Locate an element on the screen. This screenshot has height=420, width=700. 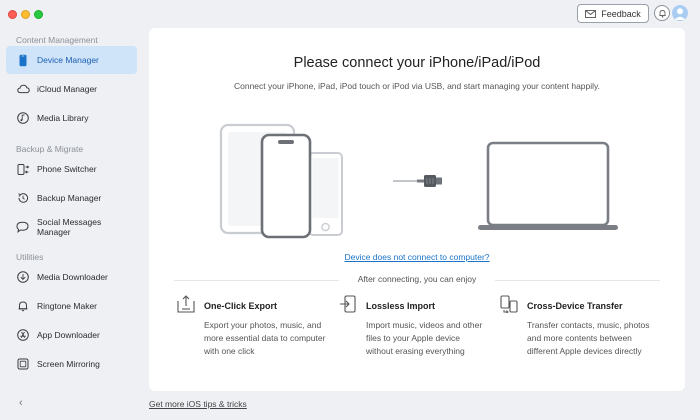
sidebar-item-label: Backup Manager is located at coordinates (69, 198).